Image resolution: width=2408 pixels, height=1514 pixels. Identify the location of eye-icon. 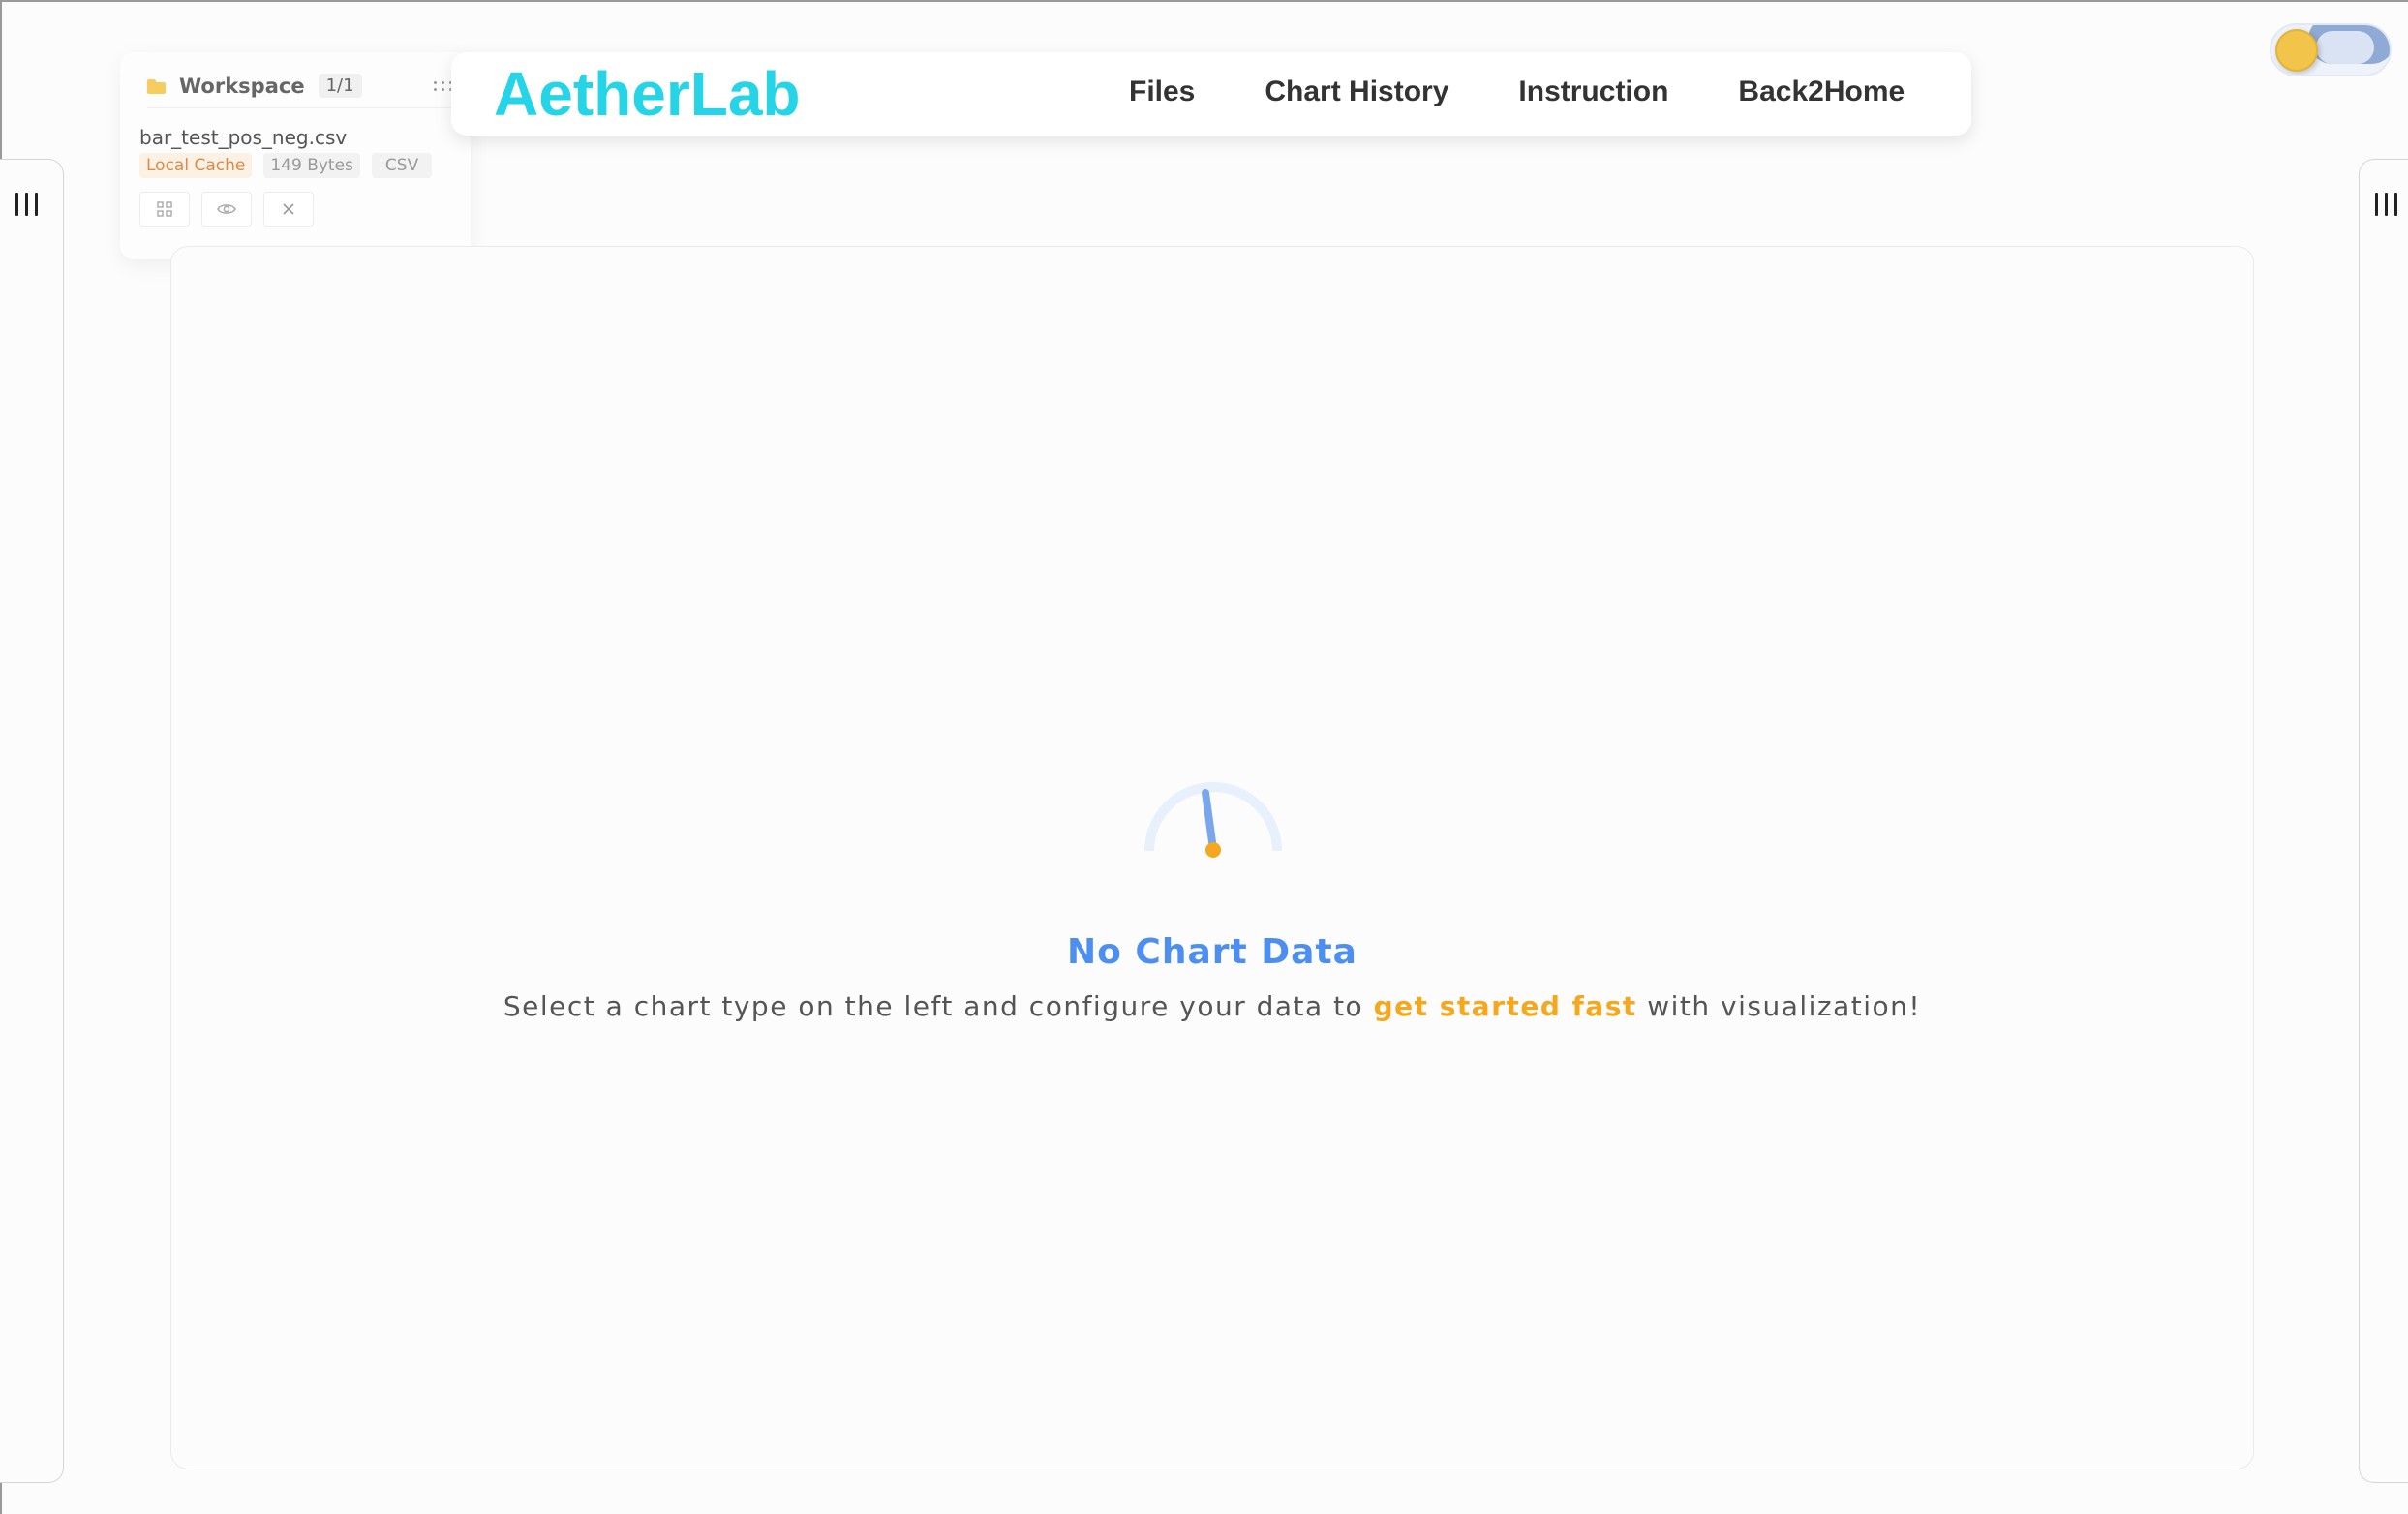
(227, 209).